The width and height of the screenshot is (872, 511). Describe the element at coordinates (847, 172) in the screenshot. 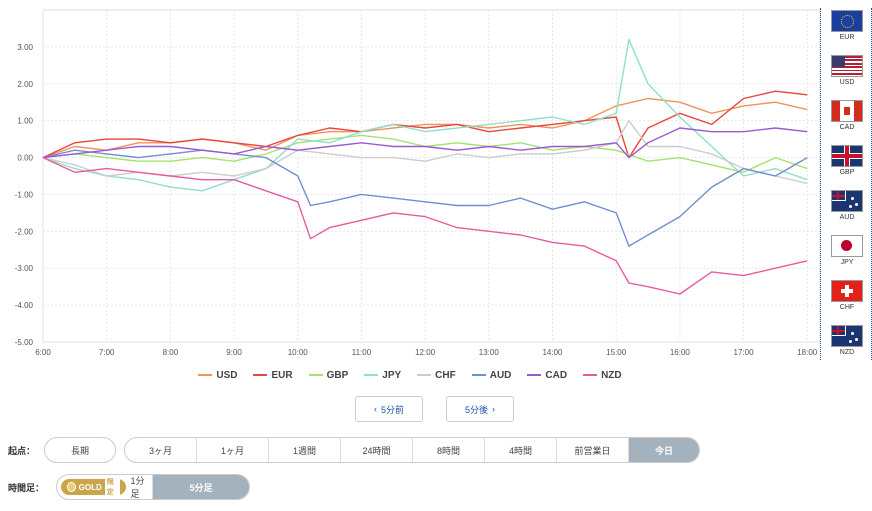

I see `flag-label: GBP` at that location.